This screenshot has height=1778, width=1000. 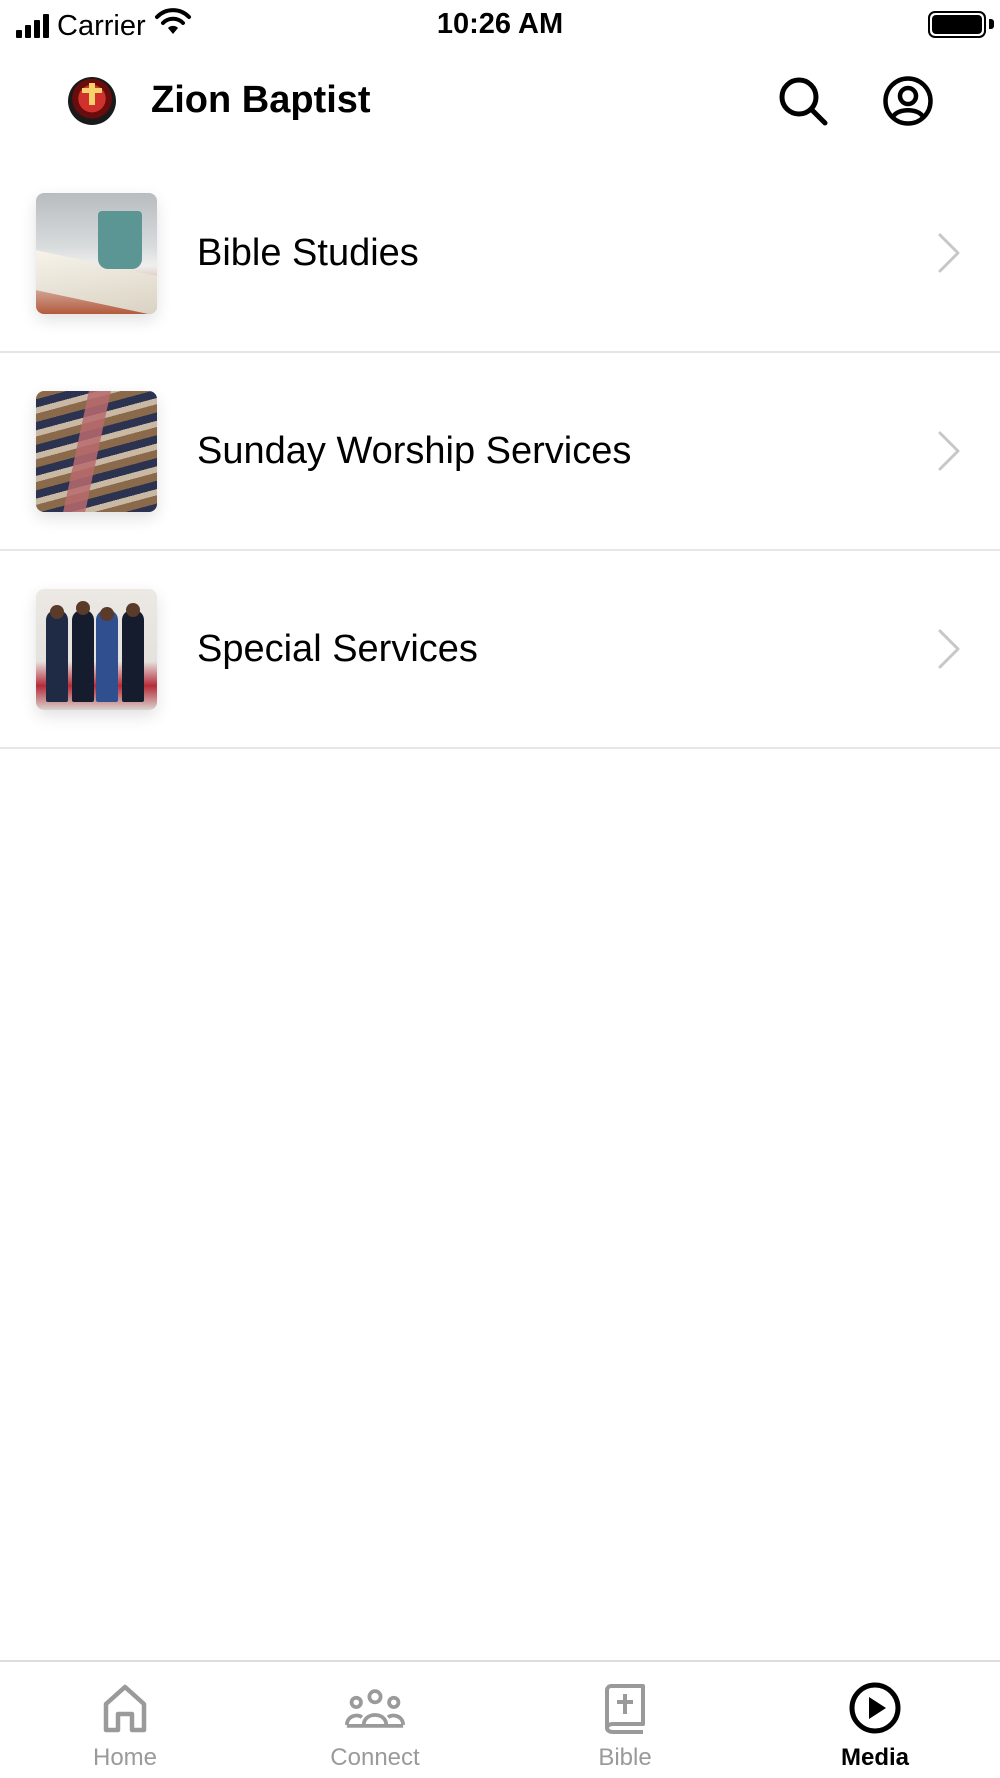 I want to click on tab-media: Media, so click(x=875, y=1720).